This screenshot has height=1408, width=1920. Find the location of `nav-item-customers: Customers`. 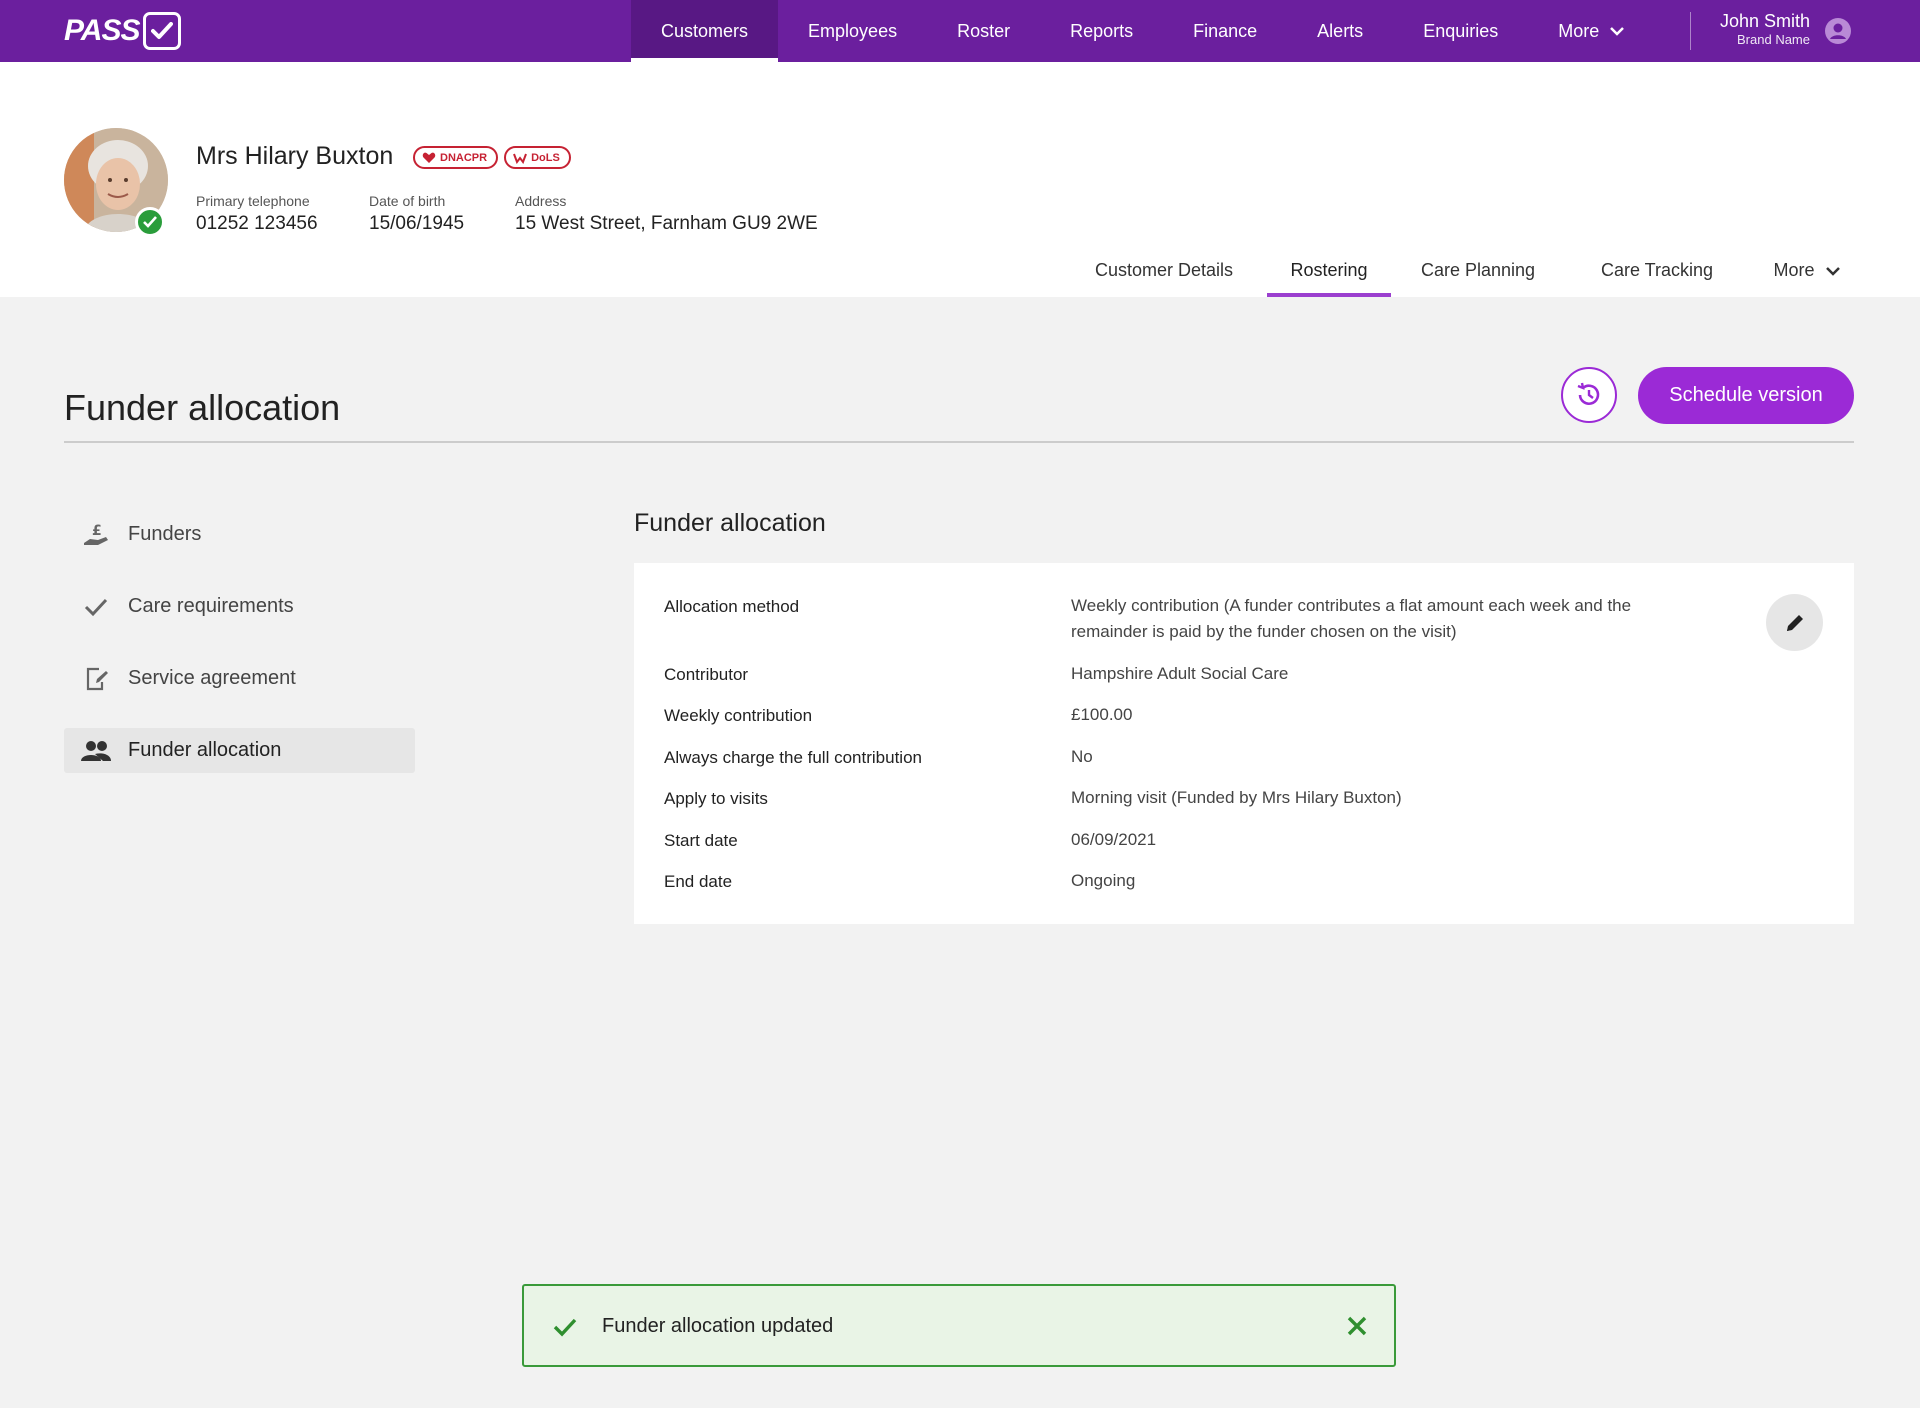

nav-item-customers: Customers is located at coordinates (705, 31).